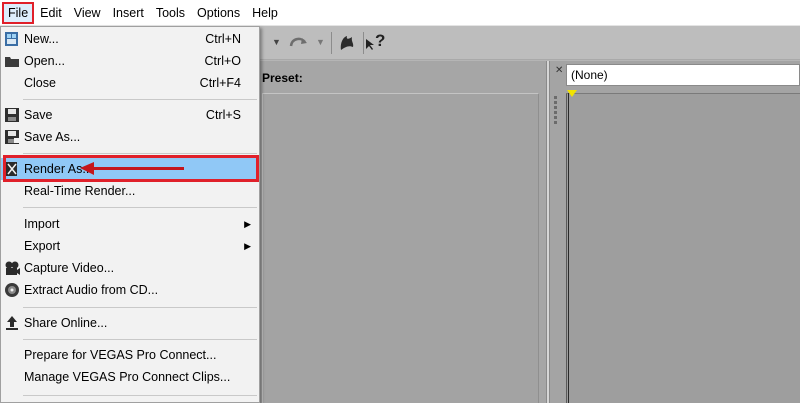  What do you see at coordinates (130, 39) in the screenshot?
I see `menu-item-new: New... Ctrl+N` at bounding box center [130, 39].